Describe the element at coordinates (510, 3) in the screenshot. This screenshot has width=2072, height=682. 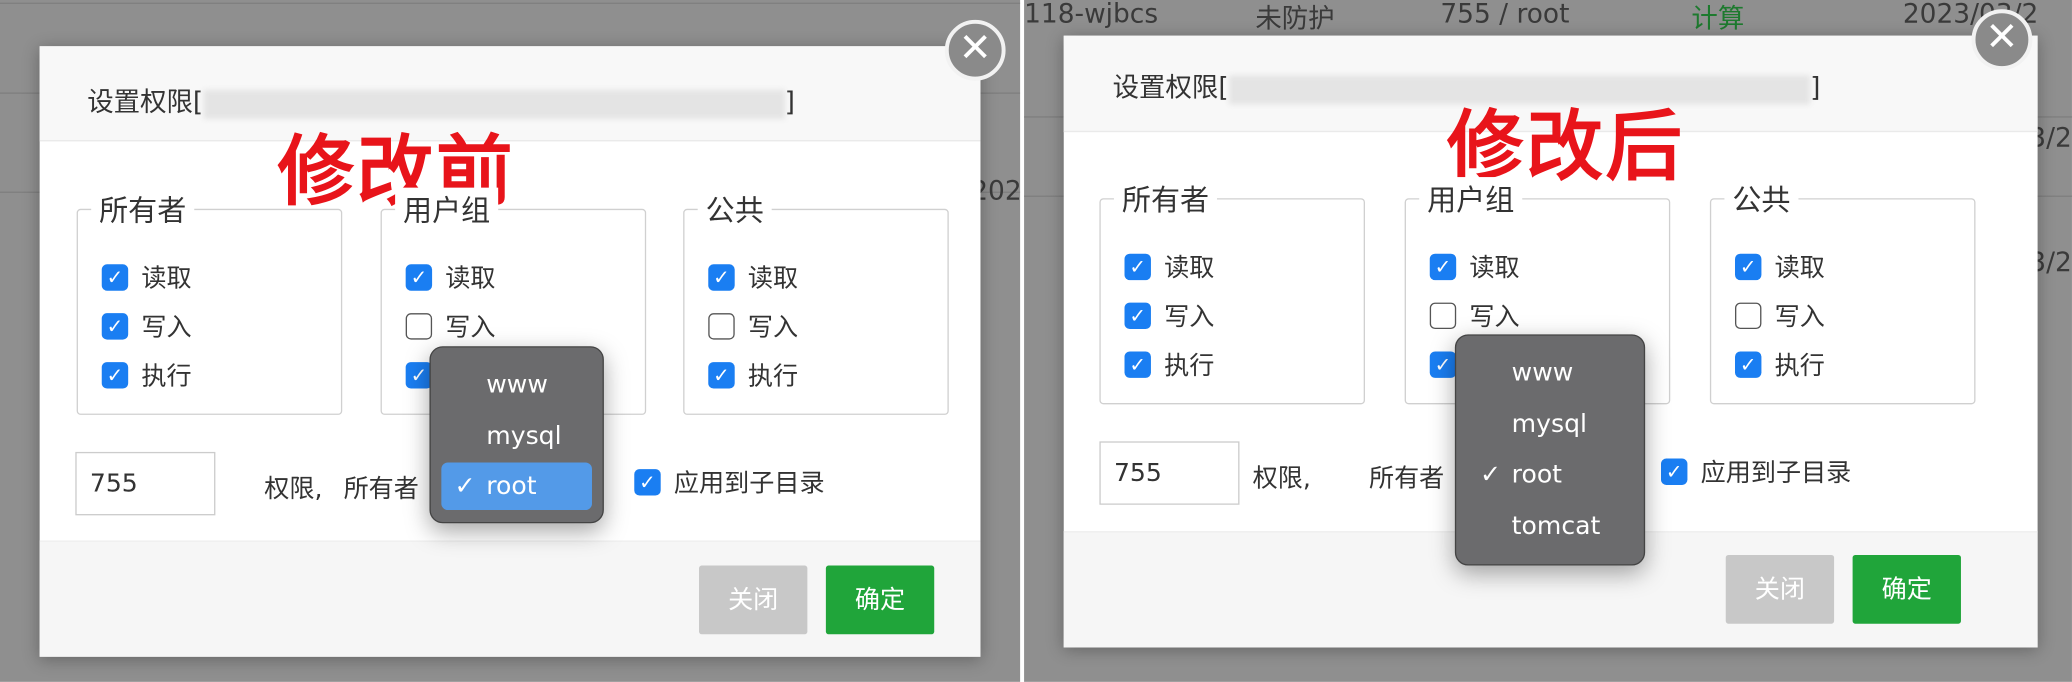
I see `table-divider` at that location.